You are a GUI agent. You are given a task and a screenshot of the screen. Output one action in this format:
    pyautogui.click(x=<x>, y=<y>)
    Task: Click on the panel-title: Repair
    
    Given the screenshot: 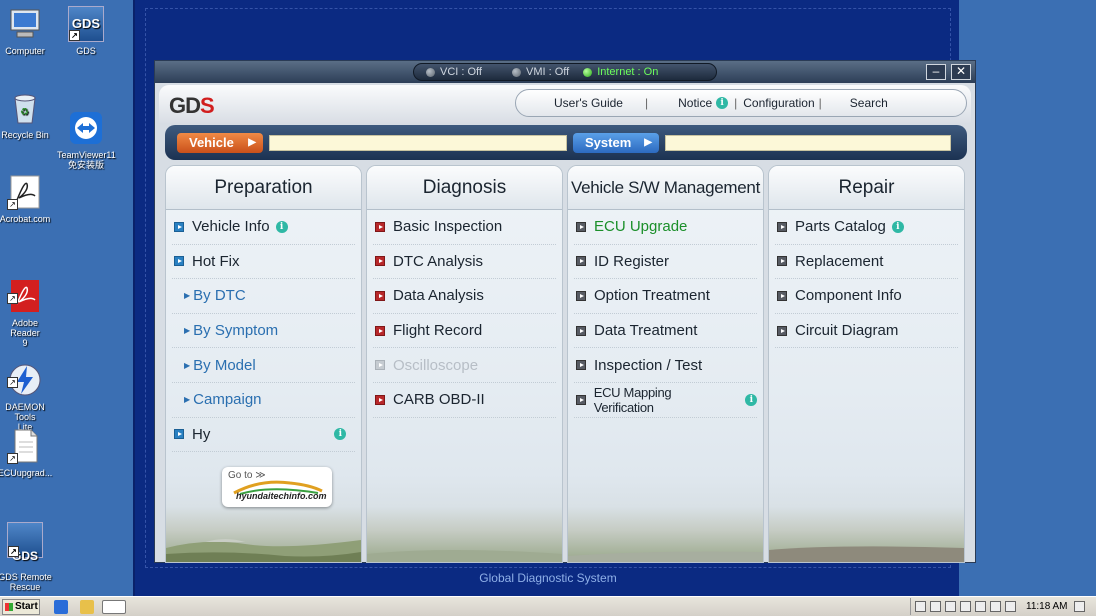 What is the action you would take?
    pyautogui.click(x=866, y=188)
    